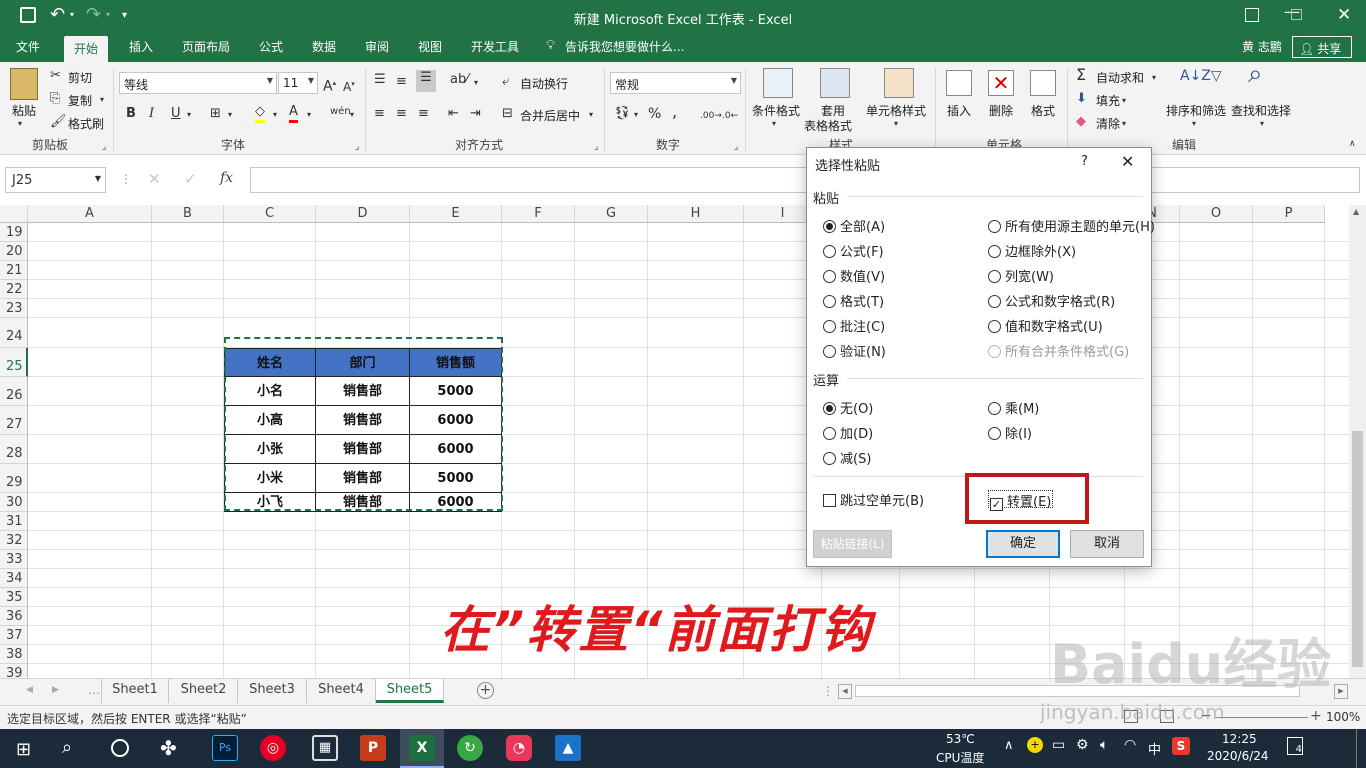  What do you see at coordinates (470, 748) in the screenshot?
I see `browser-360-icon: ↻` at bounding box center [470, 748].